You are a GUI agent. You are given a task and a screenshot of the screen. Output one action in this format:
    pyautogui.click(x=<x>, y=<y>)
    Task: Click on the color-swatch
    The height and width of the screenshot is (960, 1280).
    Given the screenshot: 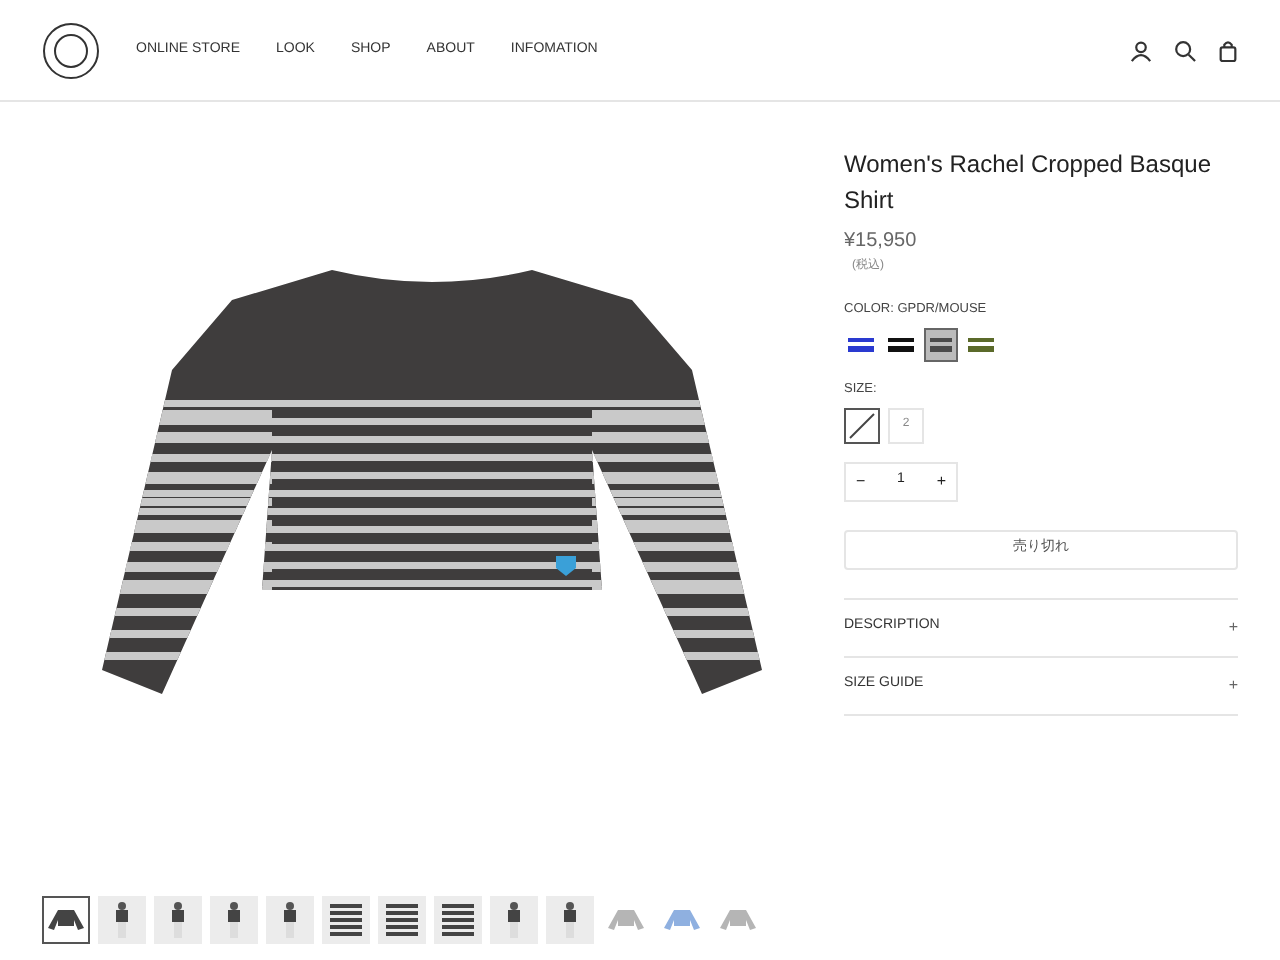 What is the action you would take?
    pyautogui.click(x=941, y=344)
    